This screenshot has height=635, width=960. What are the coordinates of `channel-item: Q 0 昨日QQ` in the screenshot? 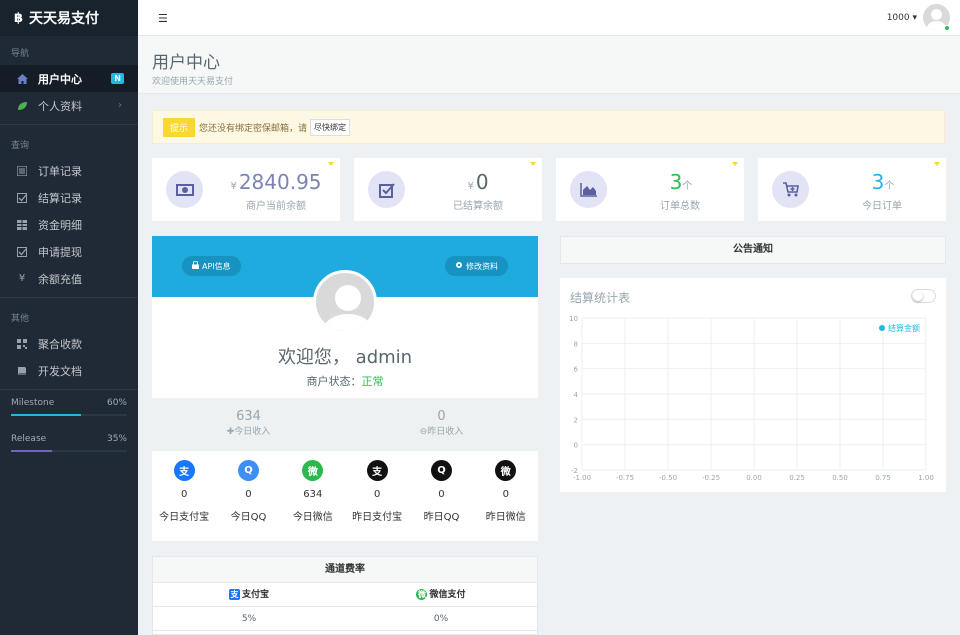 It's located at (441, 491).